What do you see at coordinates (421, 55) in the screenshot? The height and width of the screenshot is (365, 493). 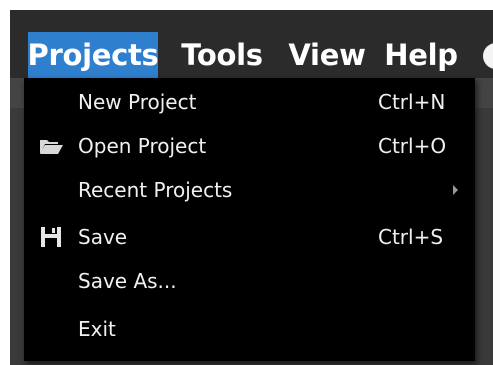 I see `menu-help: Help` at bounding box center [421, 55].